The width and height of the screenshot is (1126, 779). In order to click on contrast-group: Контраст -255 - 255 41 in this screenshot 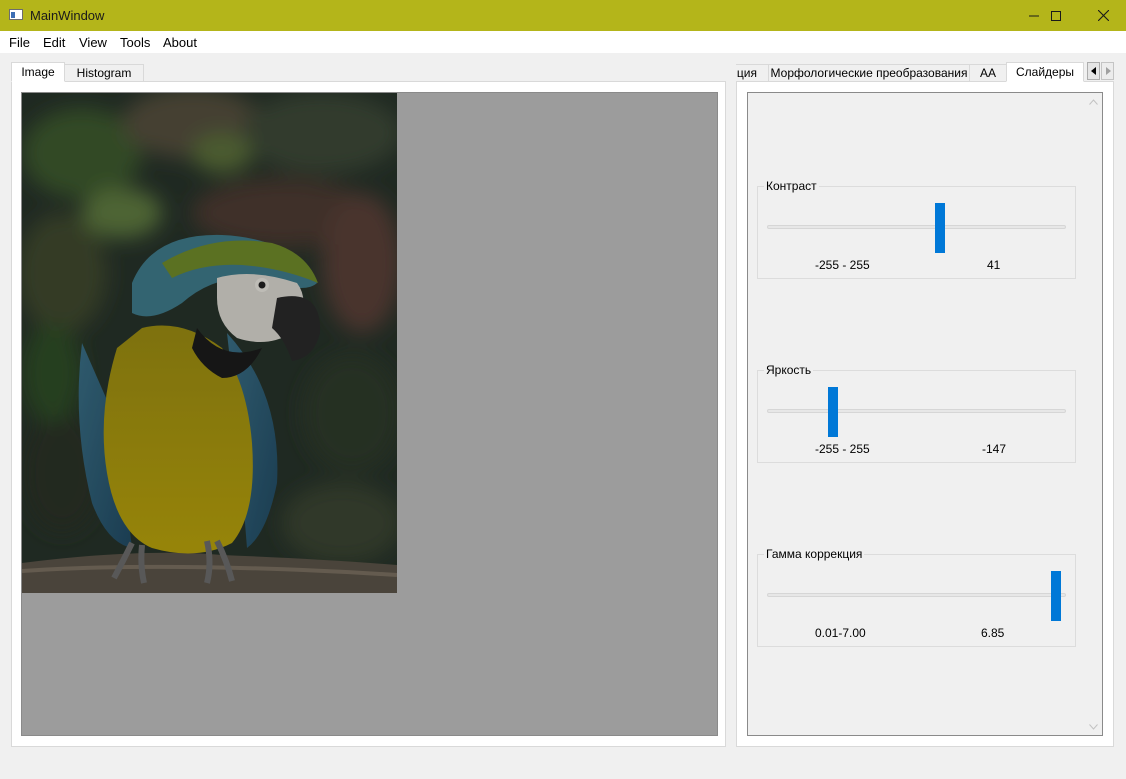, I will do `click(916, 229)`.